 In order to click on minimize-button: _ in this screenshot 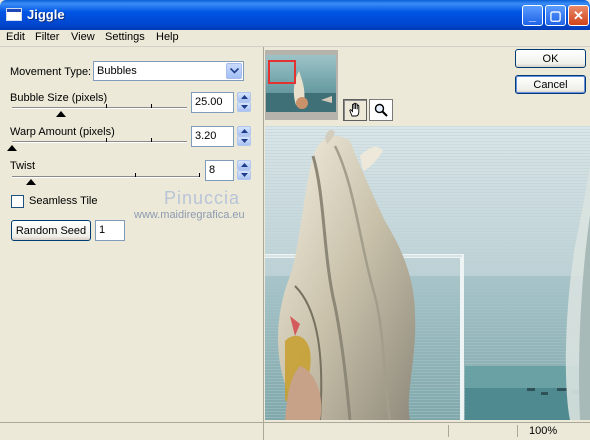, I will do `click(532, 15)`.